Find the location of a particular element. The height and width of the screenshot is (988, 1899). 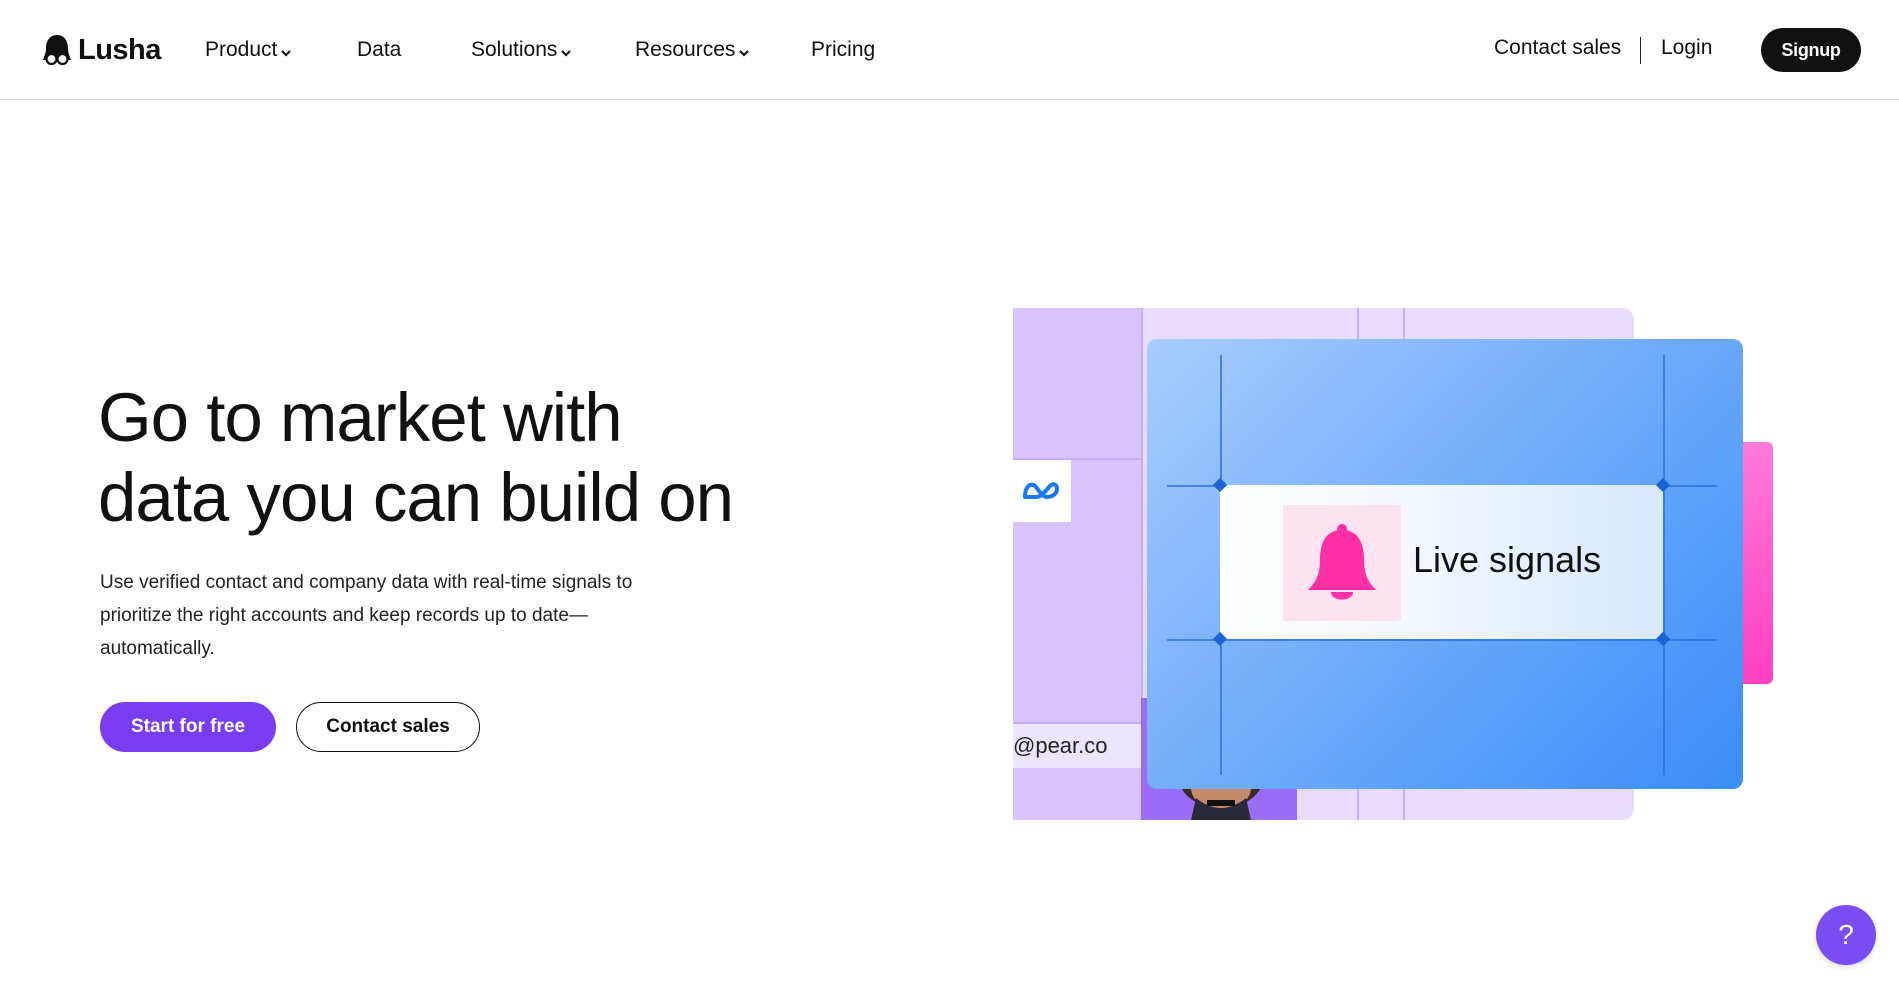

live-signals-box: Live signals is located at coordinates (1441, 562).